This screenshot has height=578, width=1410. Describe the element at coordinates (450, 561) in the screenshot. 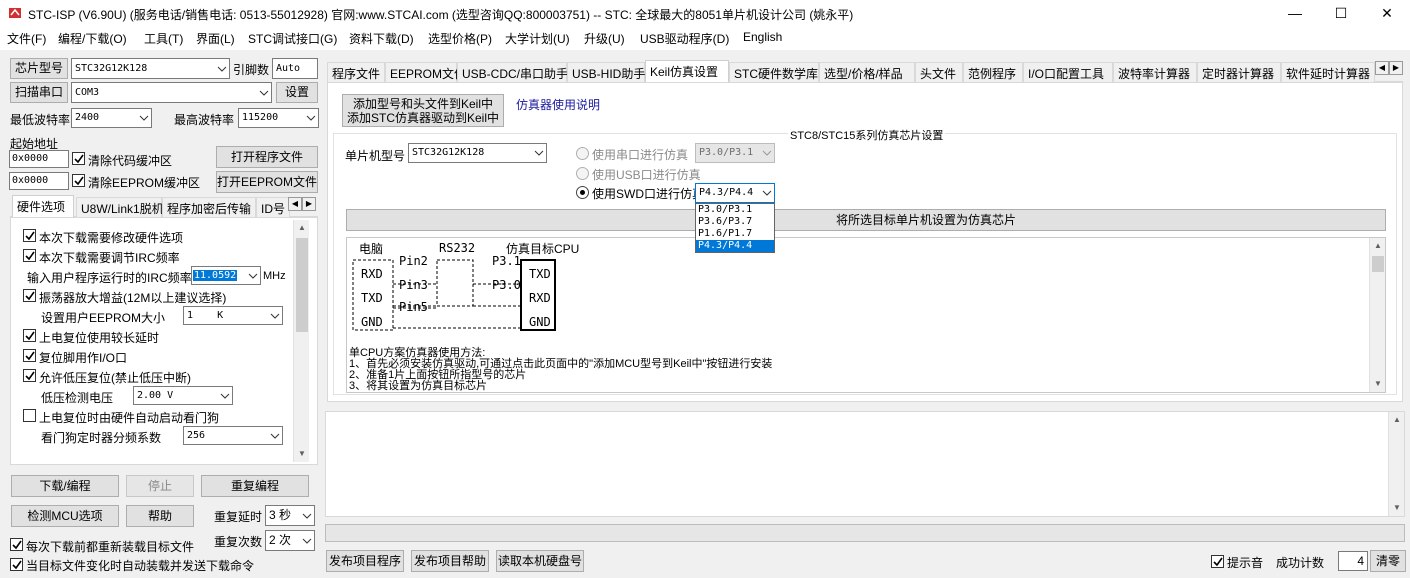

I see `publish-project-help-button: 发布项目帮助` at that location.